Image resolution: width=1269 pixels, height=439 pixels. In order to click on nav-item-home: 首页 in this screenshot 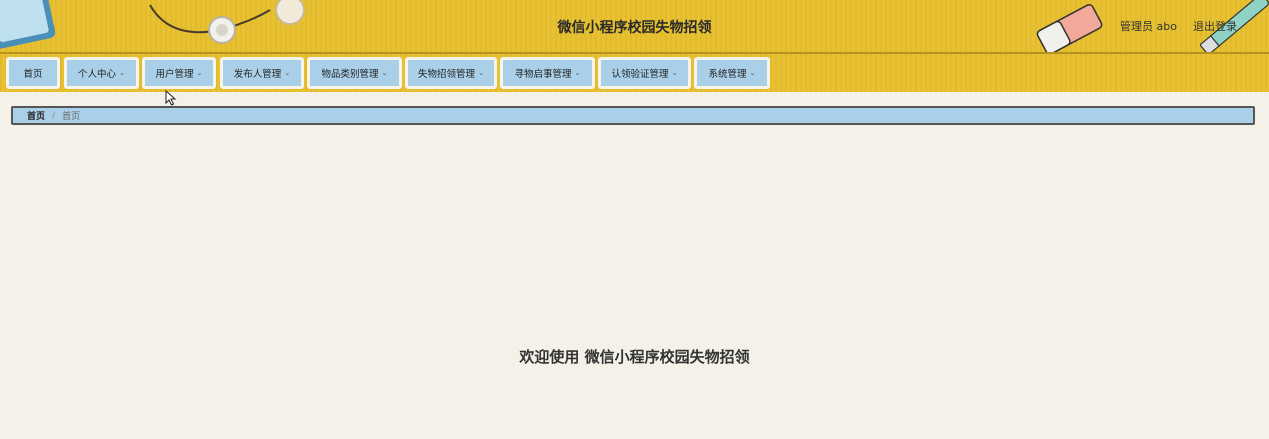, I will do `click(33, 73)`.